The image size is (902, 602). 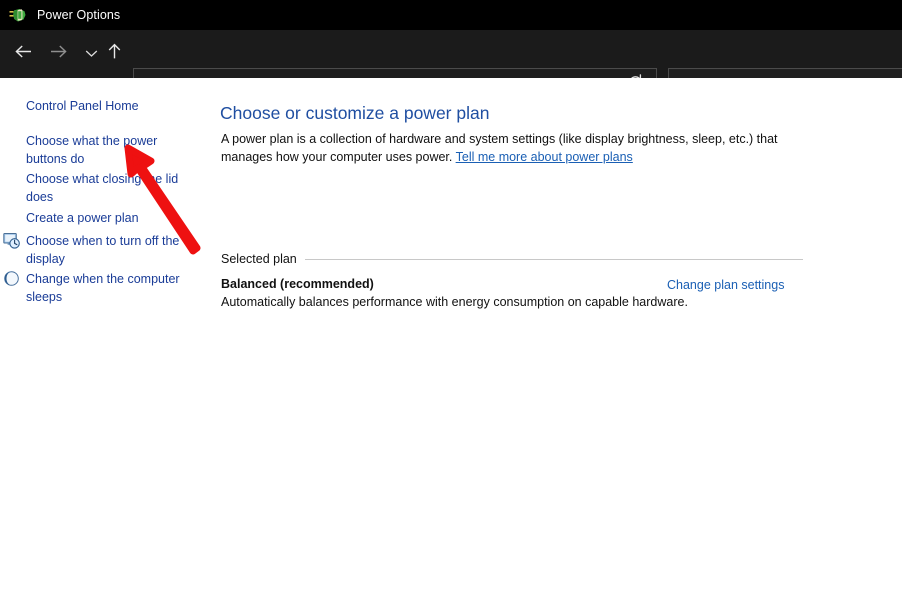 I want to click on sidebar-item-change-when-computer-sleeps: Change when the computer sleeps, so click(x=106, y=288).